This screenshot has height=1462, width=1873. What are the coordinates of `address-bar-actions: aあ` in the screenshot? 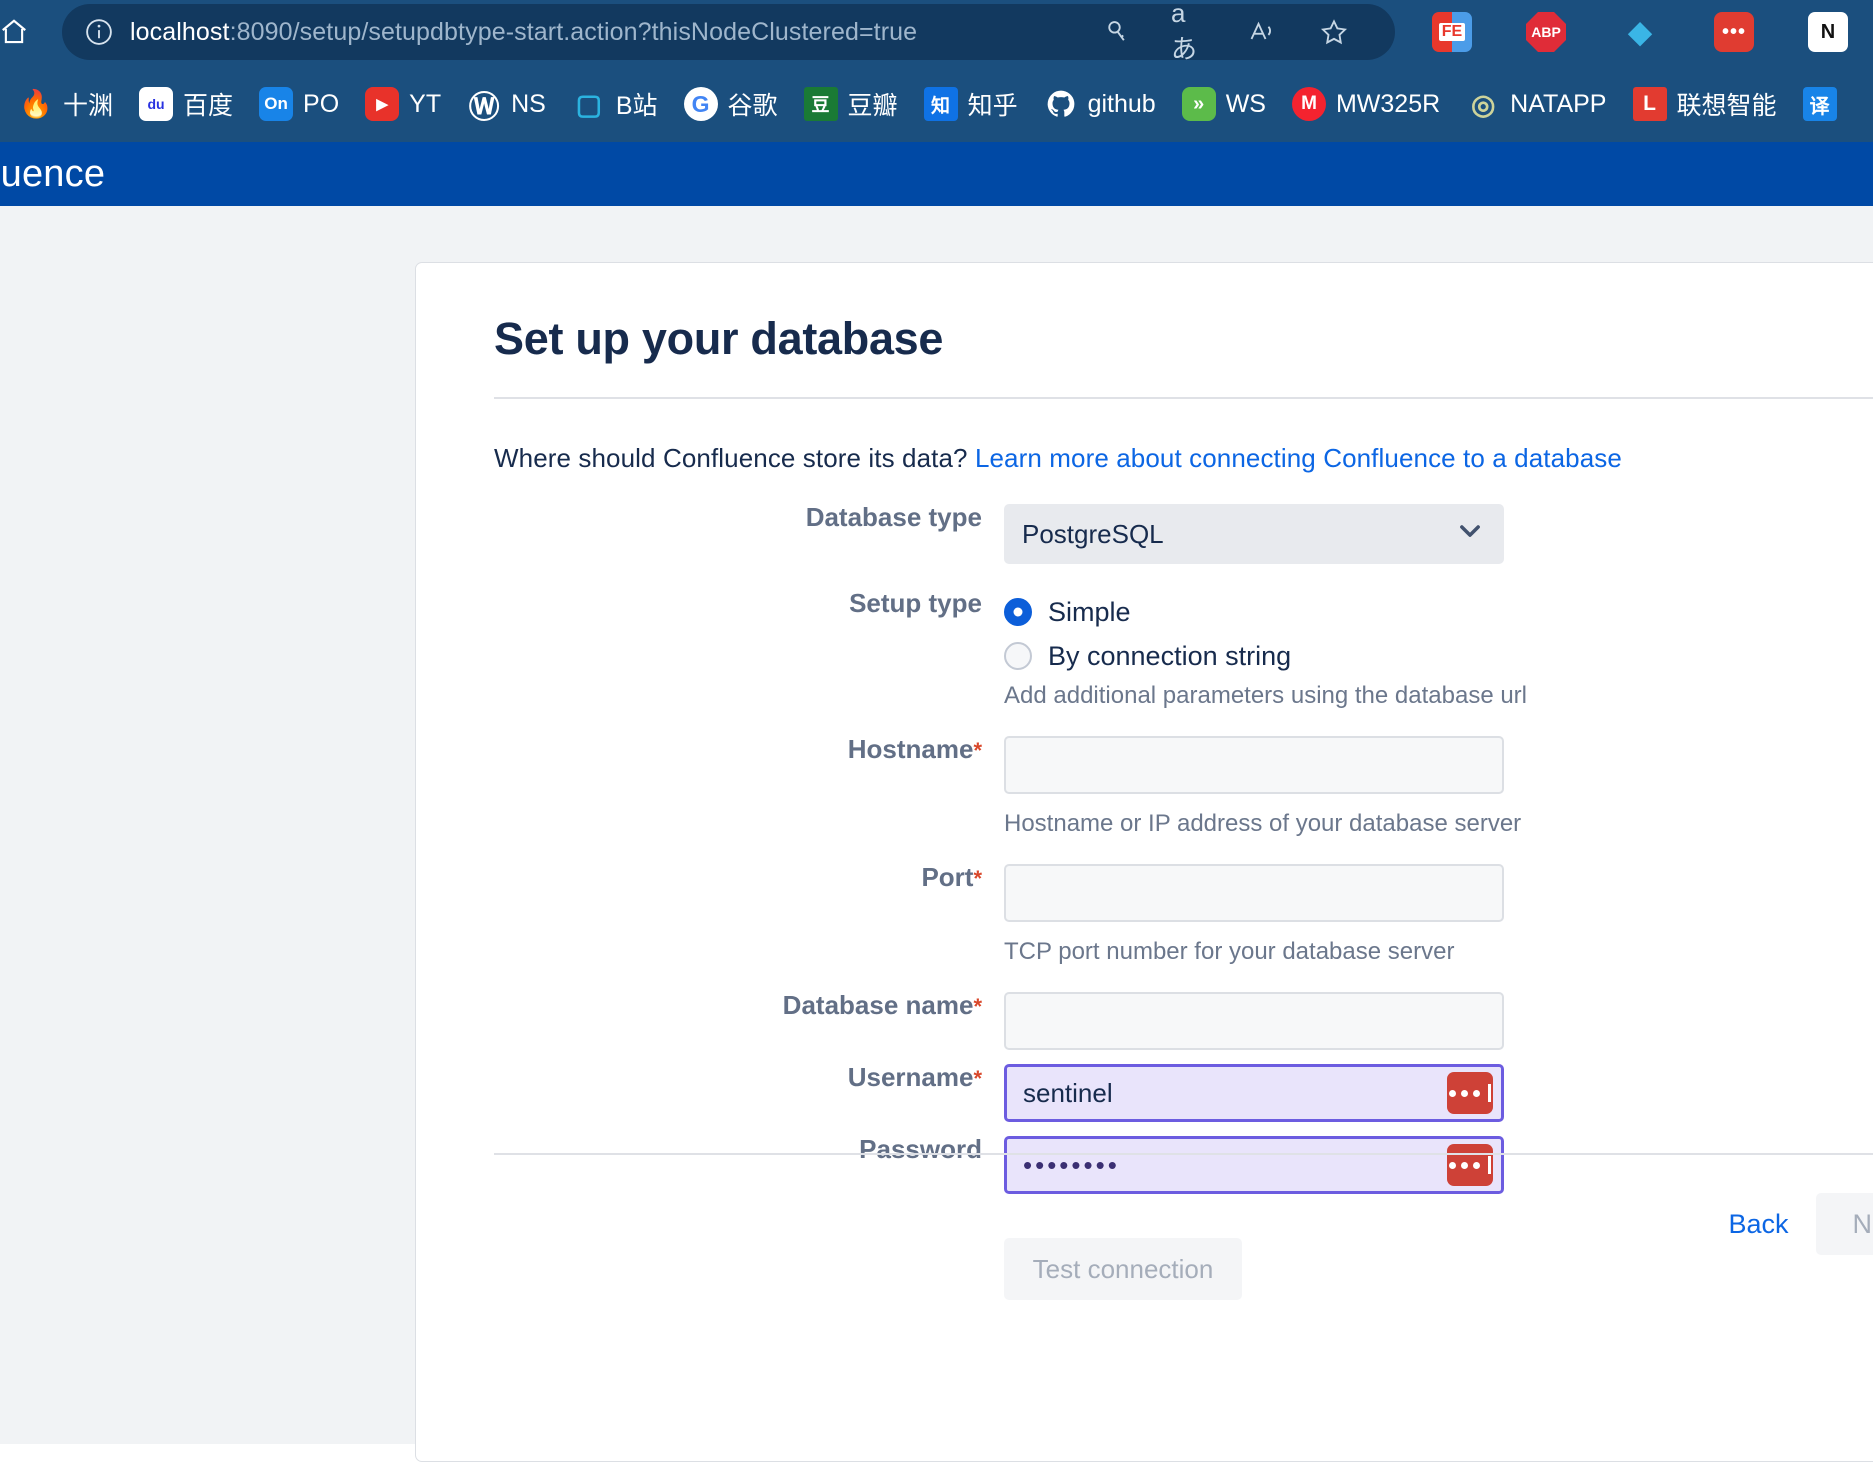 It's located at (1247, 32).